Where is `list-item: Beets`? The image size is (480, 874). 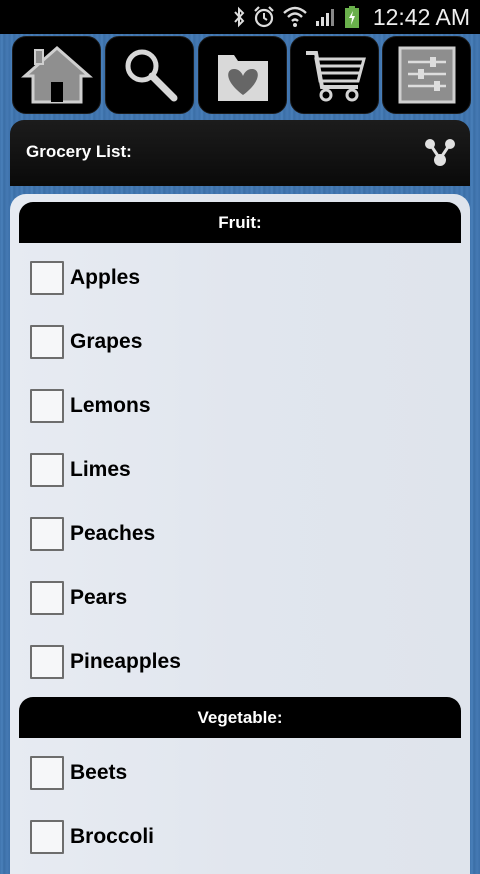 list-item: Beets is located at coordinates (240, 773).